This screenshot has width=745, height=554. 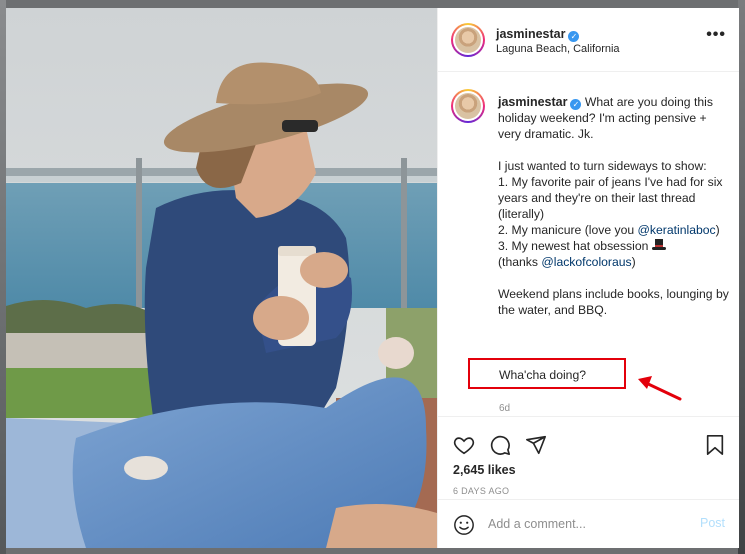 What do you see at coordinates (602, 166) in the screenshot?
I see `caption-sideways: I just wanted to turn sideways to show:` at bounding box center [602, 166].